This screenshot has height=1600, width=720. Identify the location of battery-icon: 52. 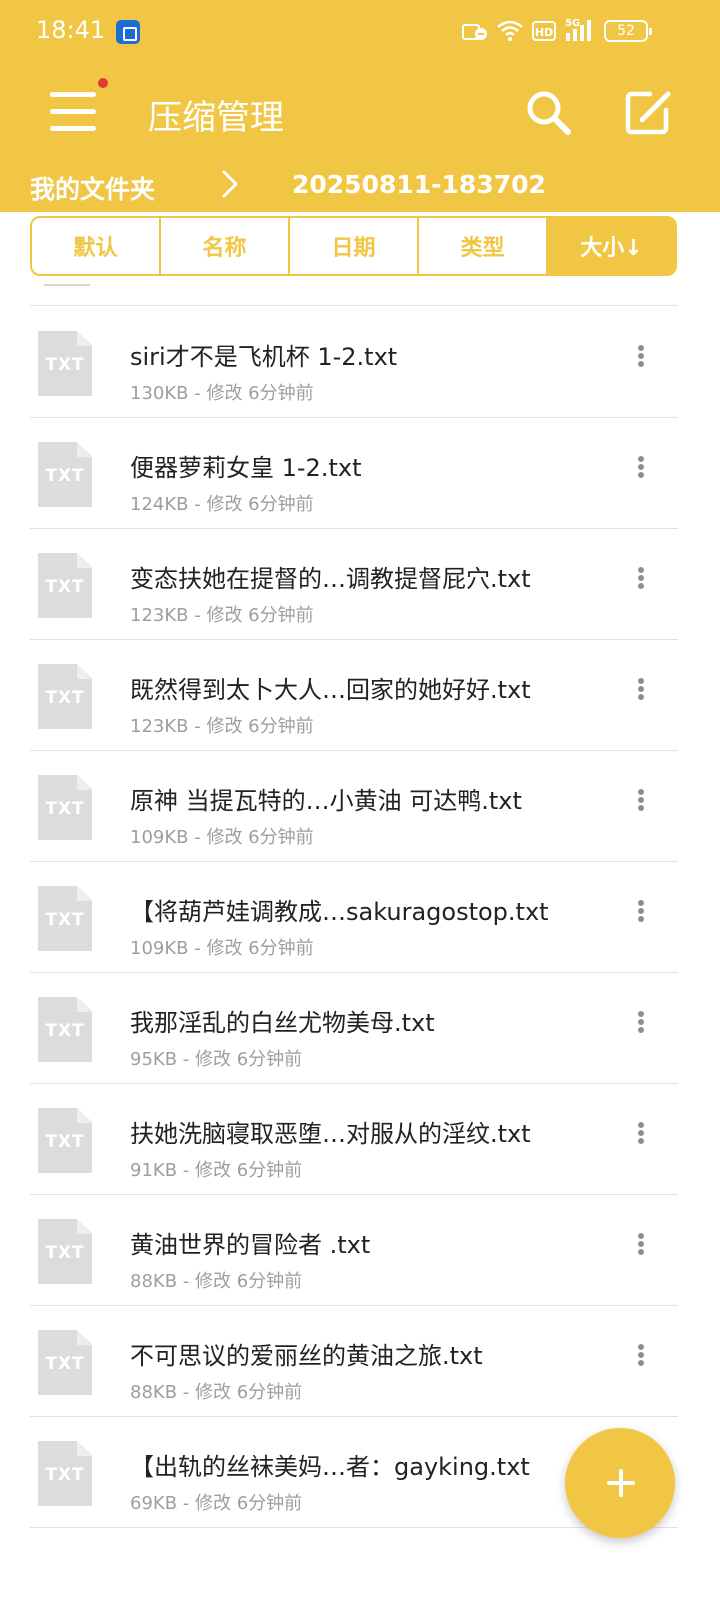
(628, 31).